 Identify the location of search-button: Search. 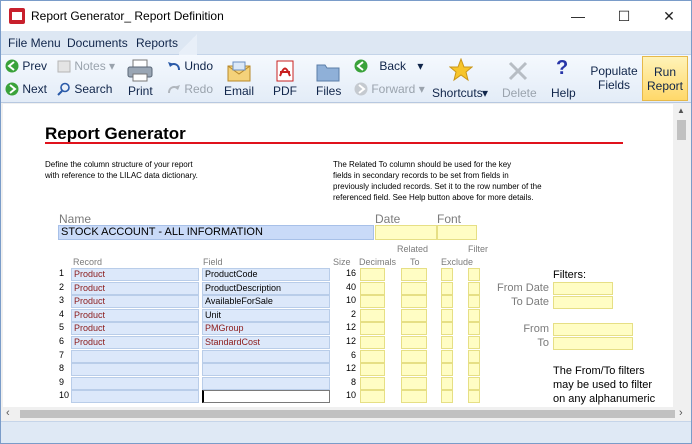
(84, 89).